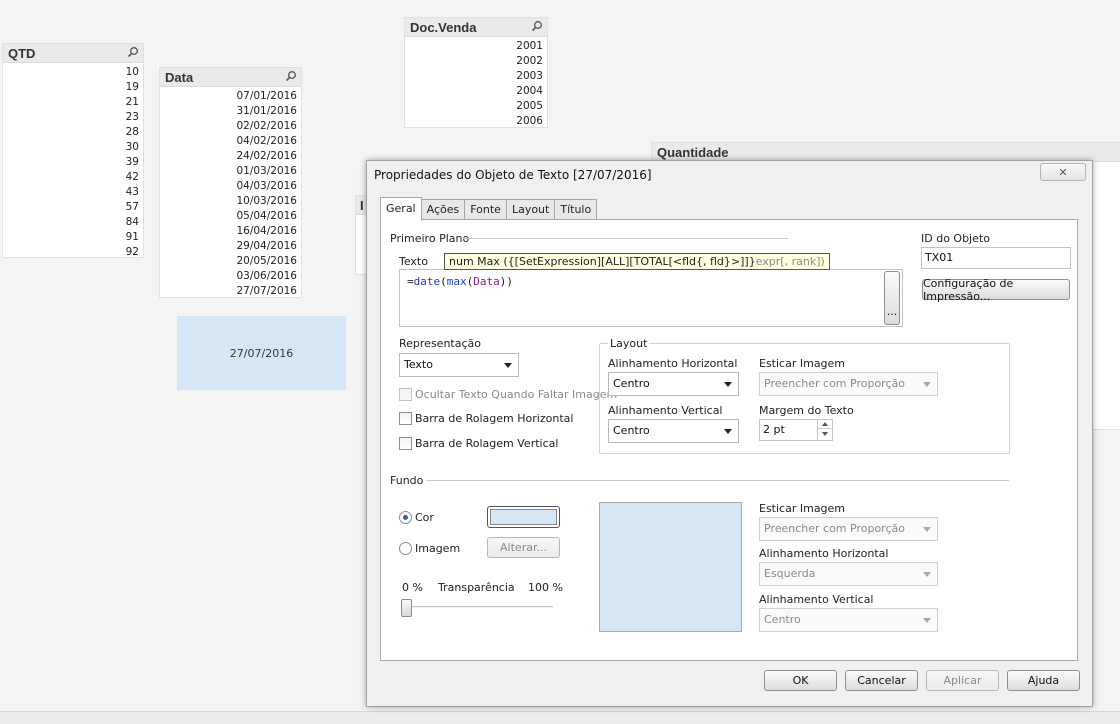 This screenshot has height=724, width=1120. What do you see at coordinates (673, 363) in the screenshot?
I see `layout-h-align-label: Alinhamento Horizontal` at bounding box center [673, 363].